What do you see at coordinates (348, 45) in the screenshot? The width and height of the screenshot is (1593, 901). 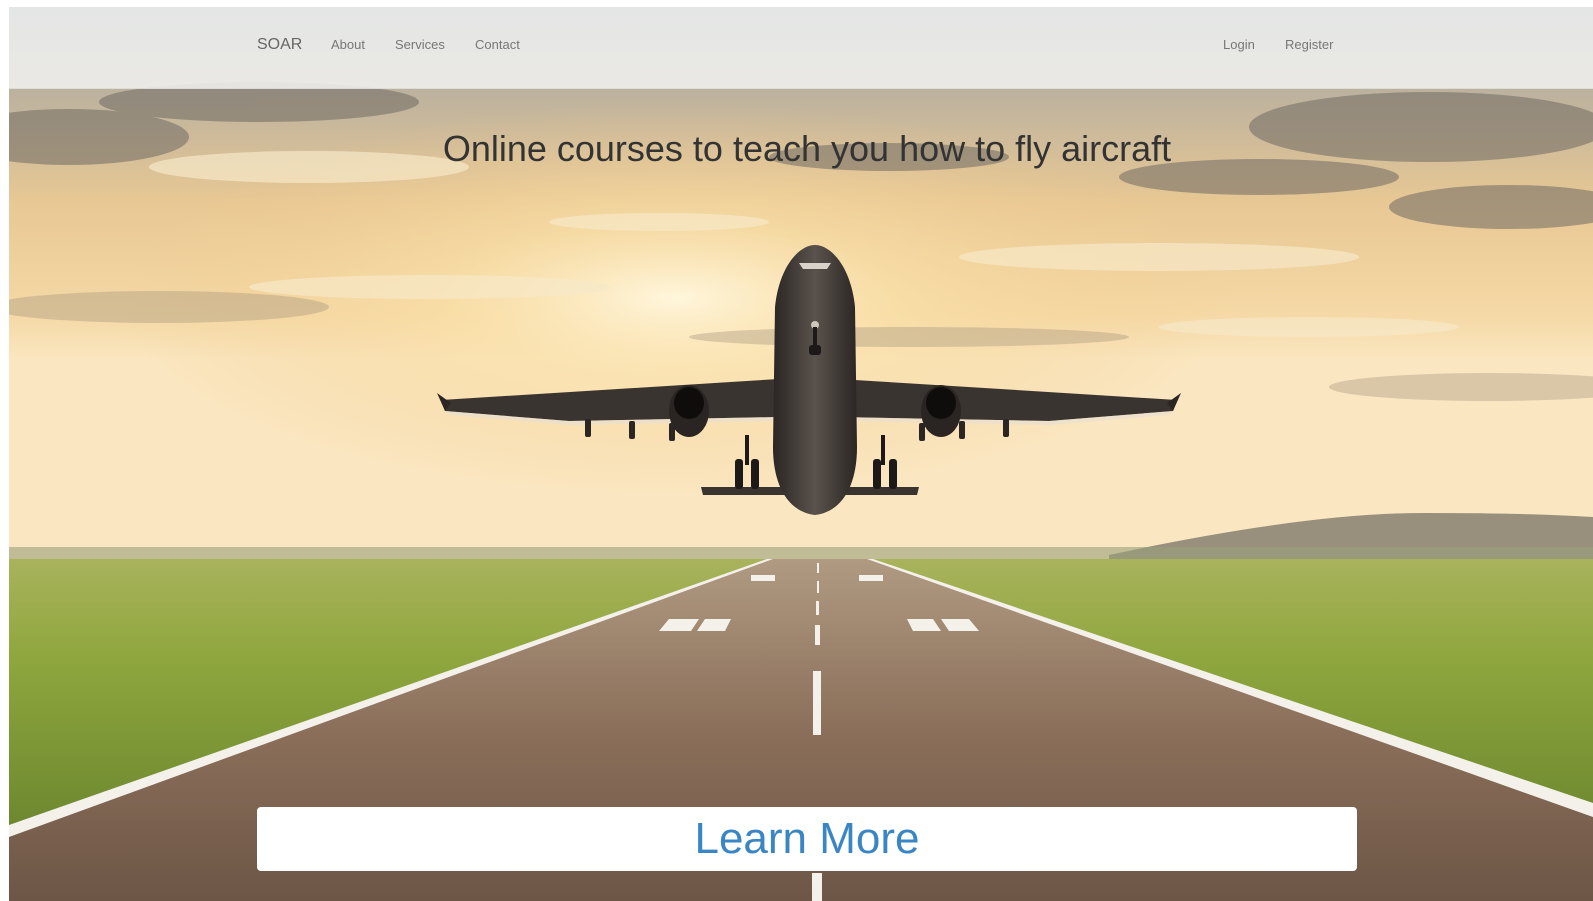 I see `nav-link-about: About` at bounding box center [348, 45].